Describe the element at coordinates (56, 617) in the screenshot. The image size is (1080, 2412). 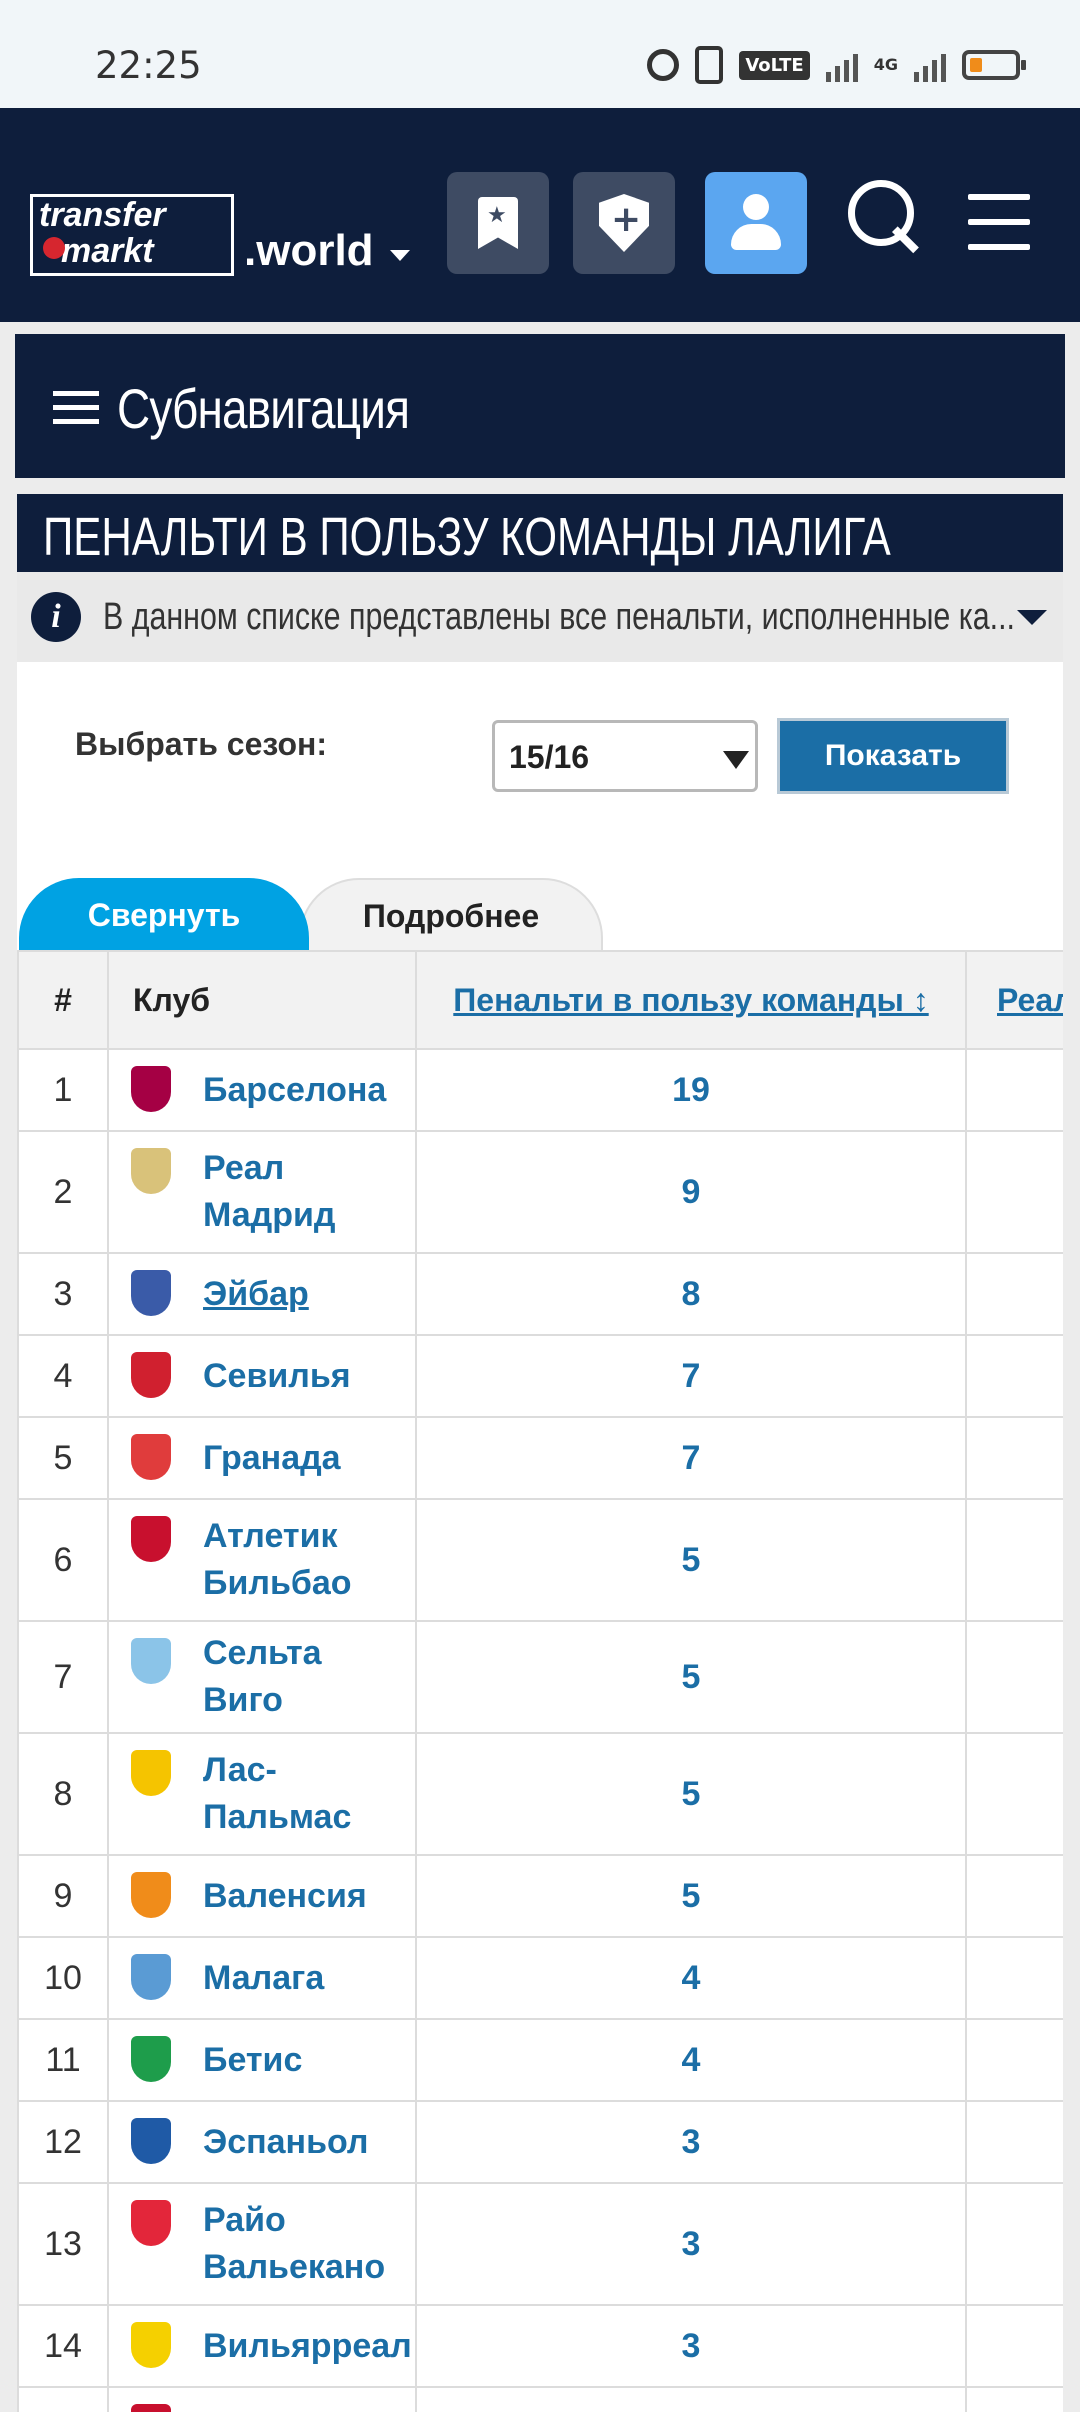
I see `info-icon: i` at that location.